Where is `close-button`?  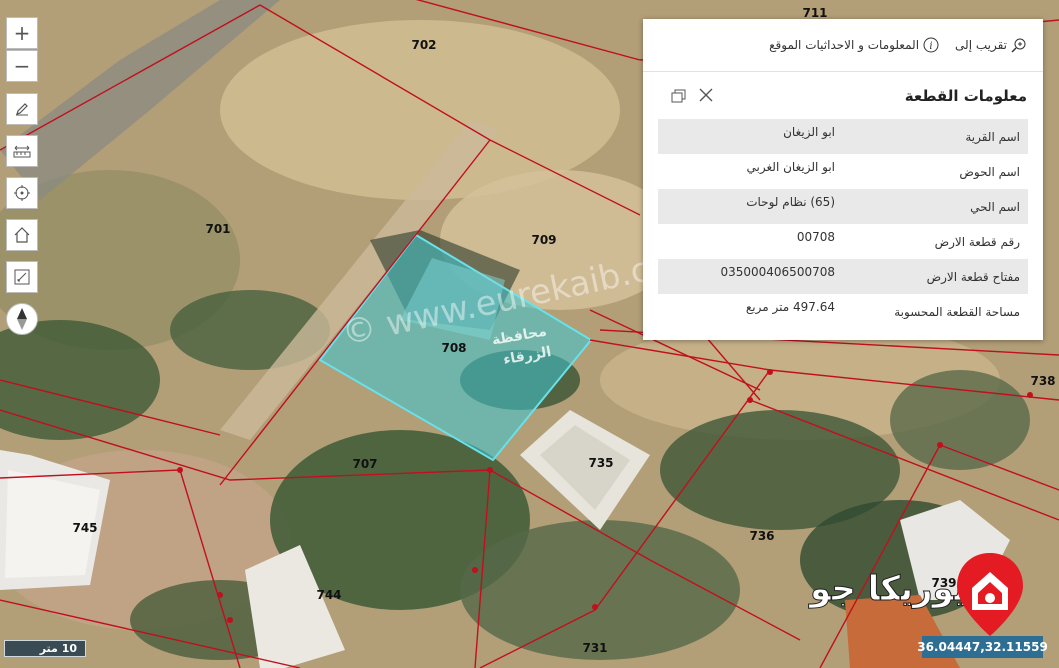
close-button is located at coordinates (706, 96).